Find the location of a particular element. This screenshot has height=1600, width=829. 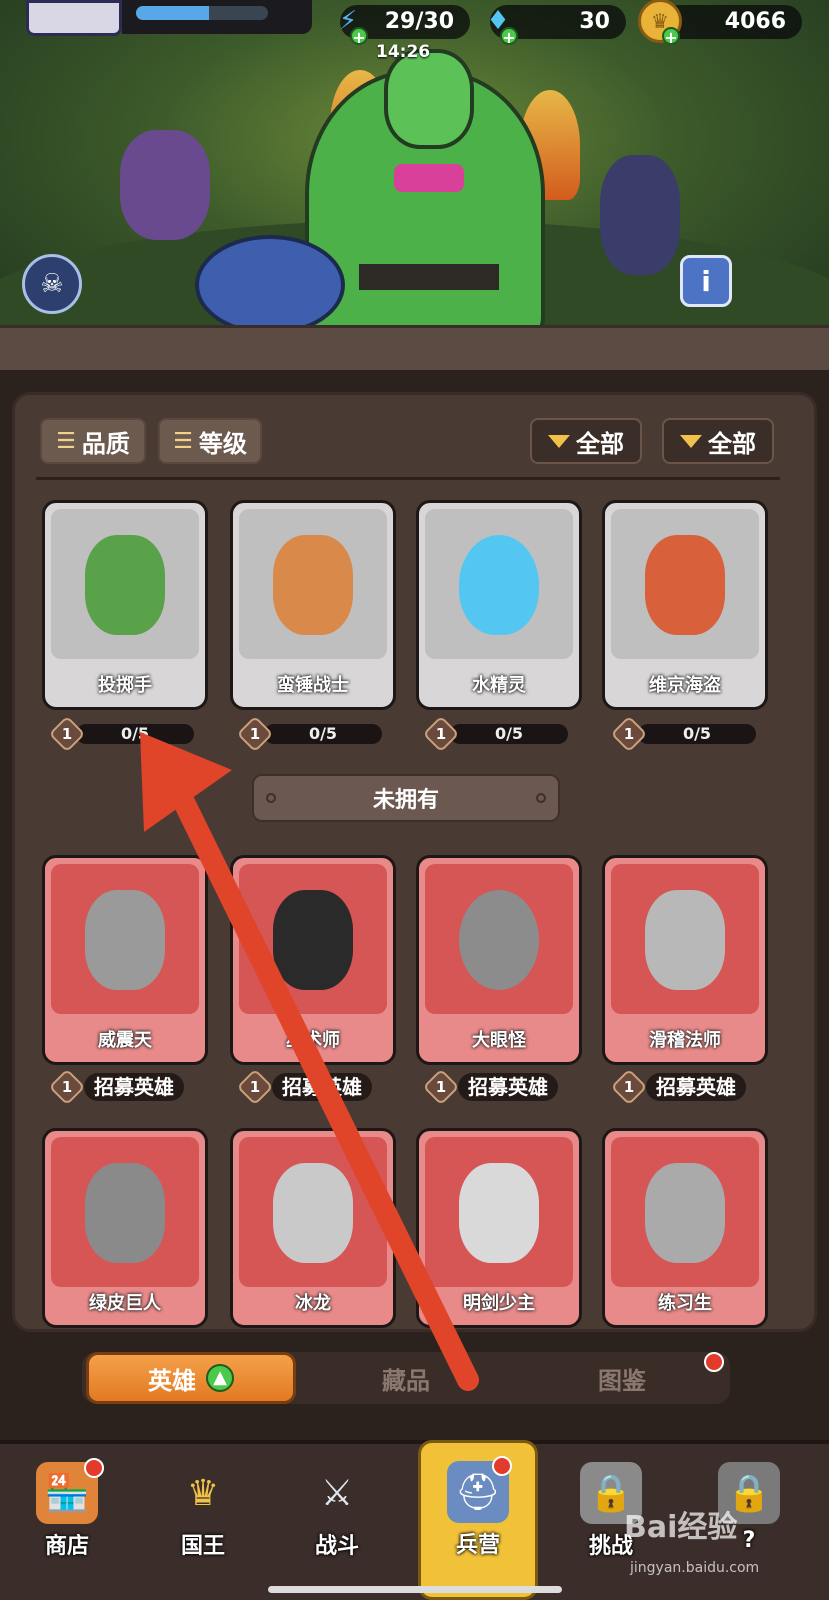

filter-1-label: 全部 is located at coordinates (600, 443).